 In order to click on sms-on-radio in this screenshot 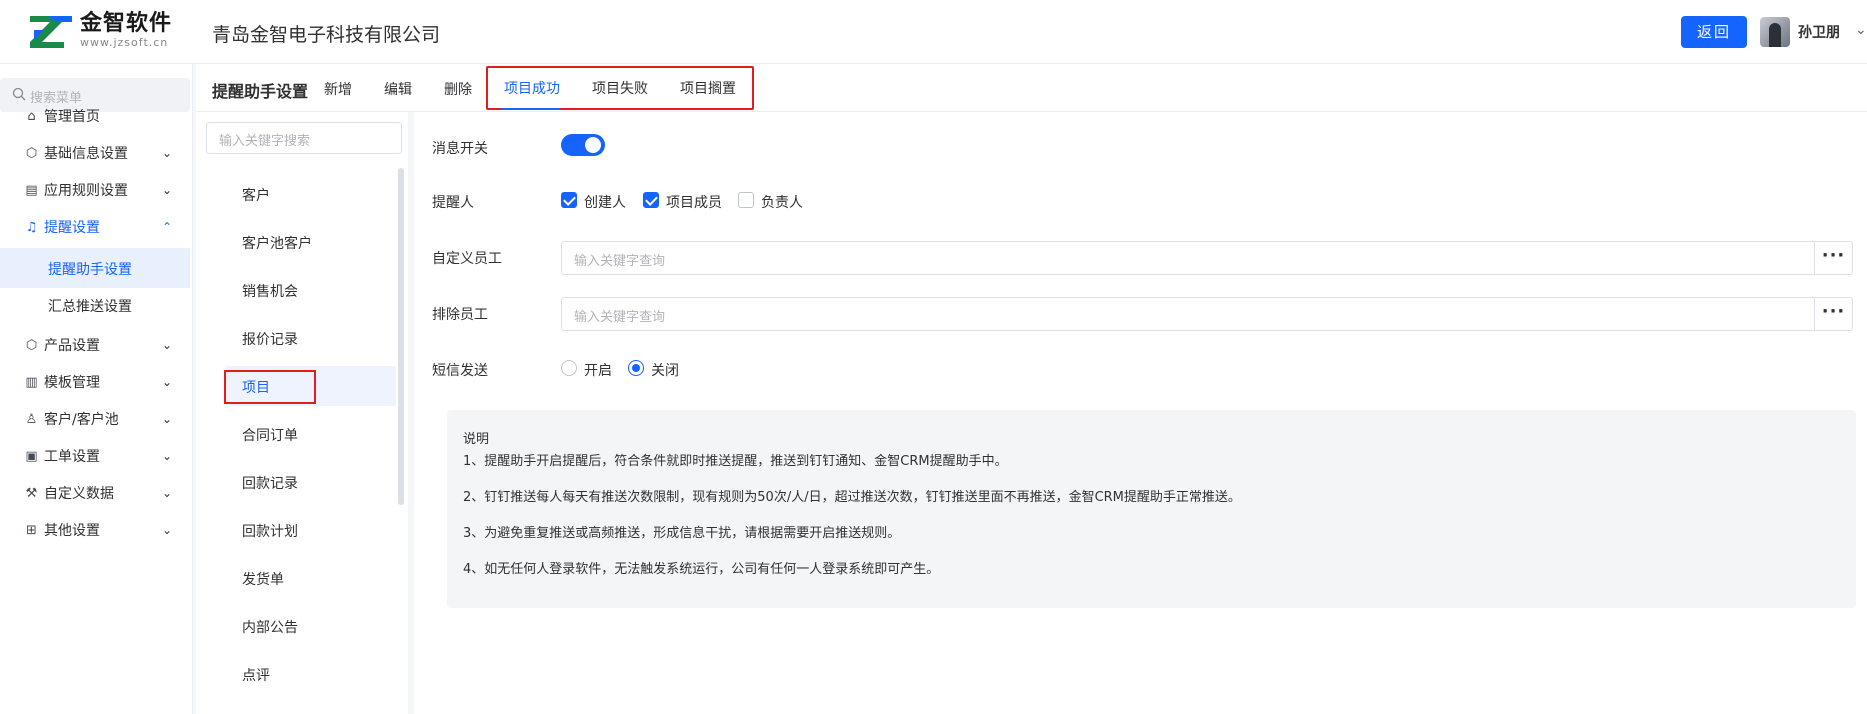, I will do `click(569, 368)`.